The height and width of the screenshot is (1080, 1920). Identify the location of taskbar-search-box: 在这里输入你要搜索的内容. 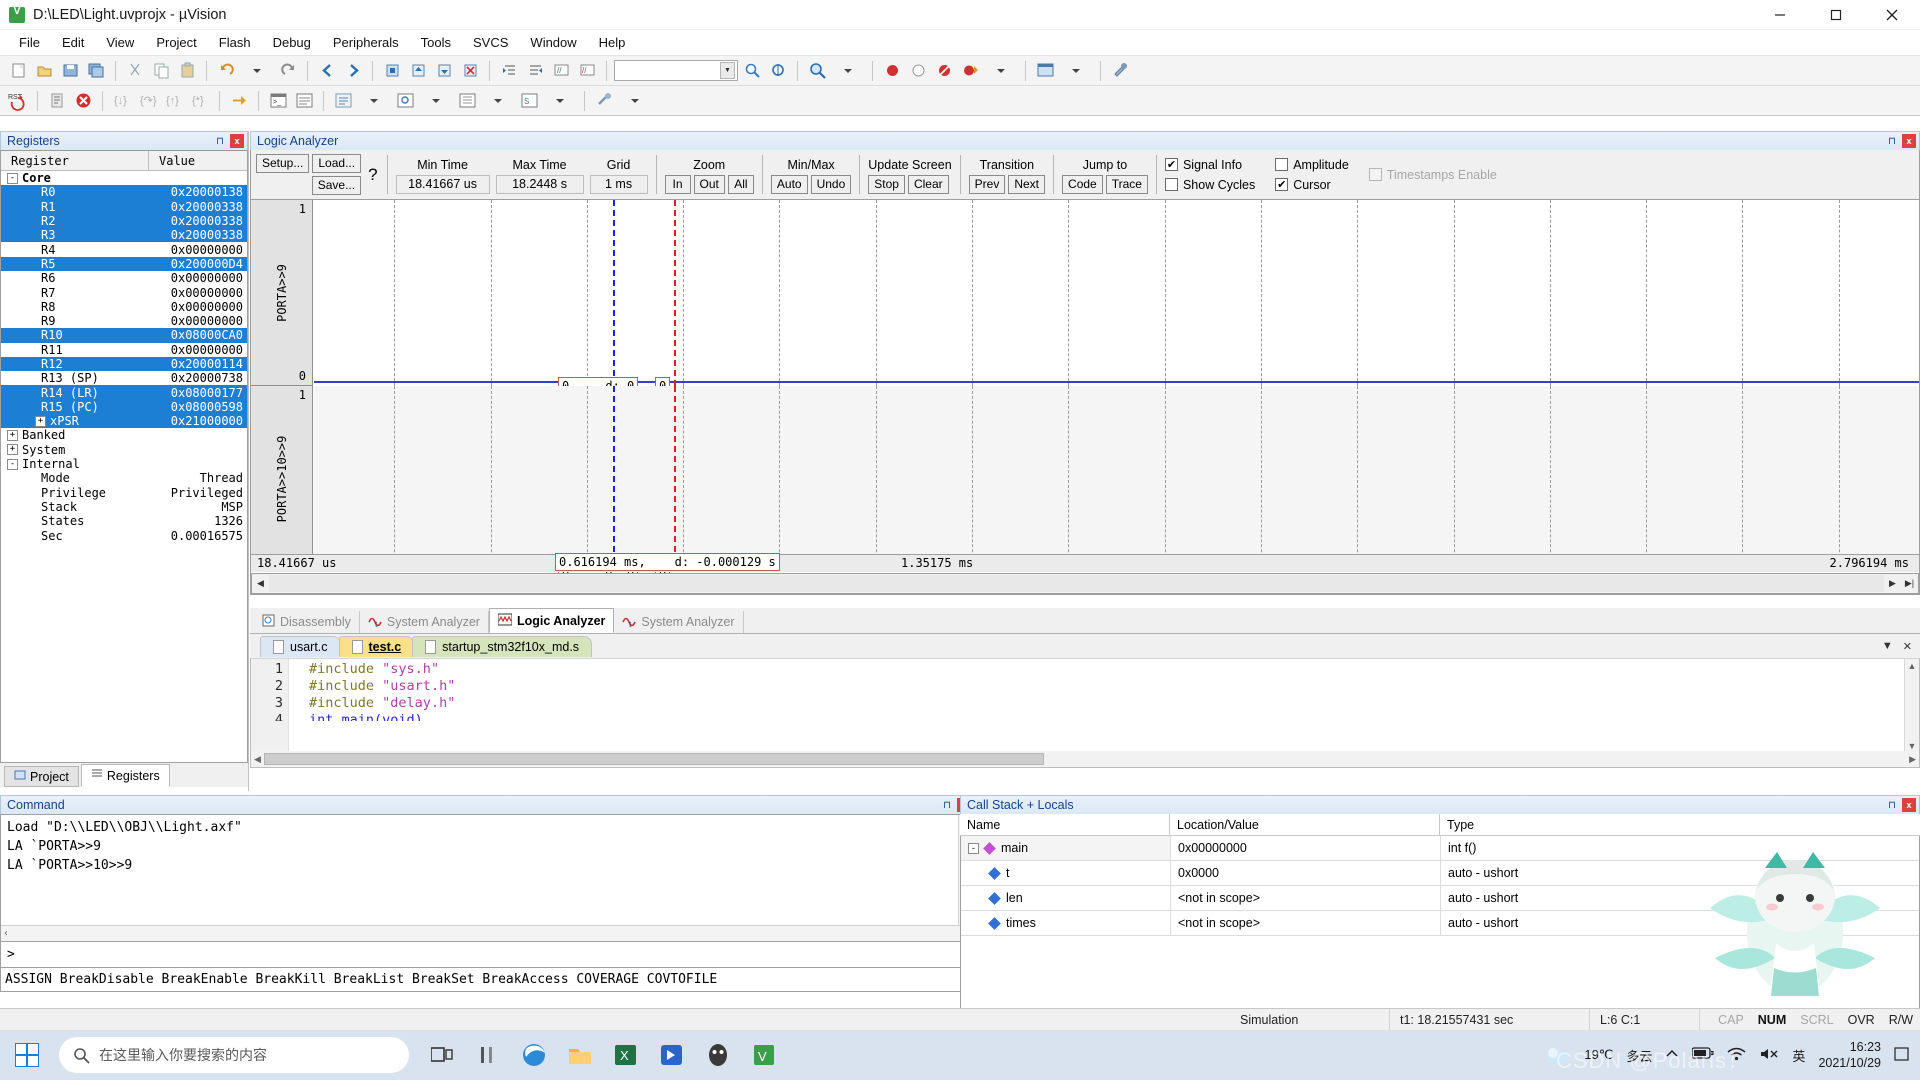
(234, 1055).